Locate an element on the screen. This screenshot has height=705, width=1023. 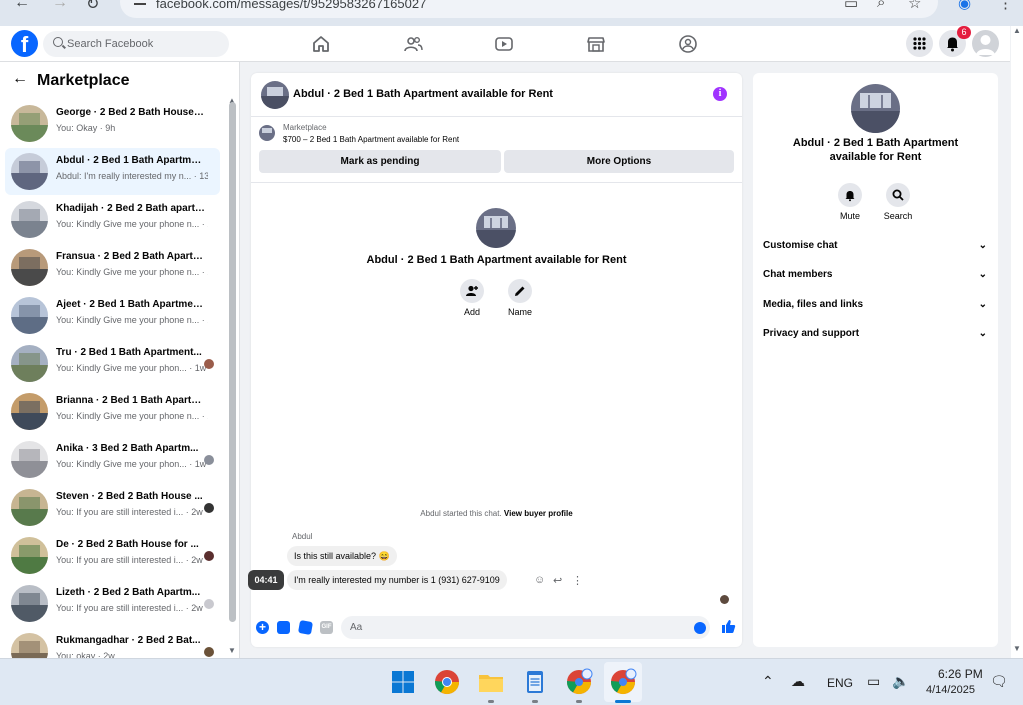
info-icon: i is located at coordinates (720, 94).